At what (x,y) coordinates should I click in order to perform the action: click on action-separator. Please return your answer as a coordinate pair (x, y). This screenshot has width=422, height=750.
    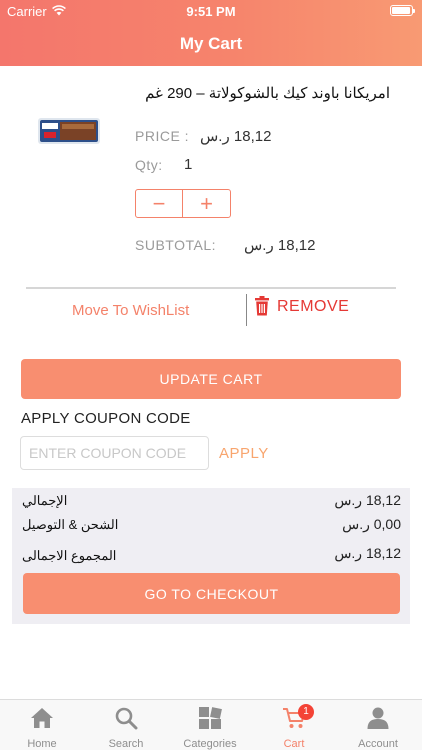
    Looking at the image, I should click on (246, 310).